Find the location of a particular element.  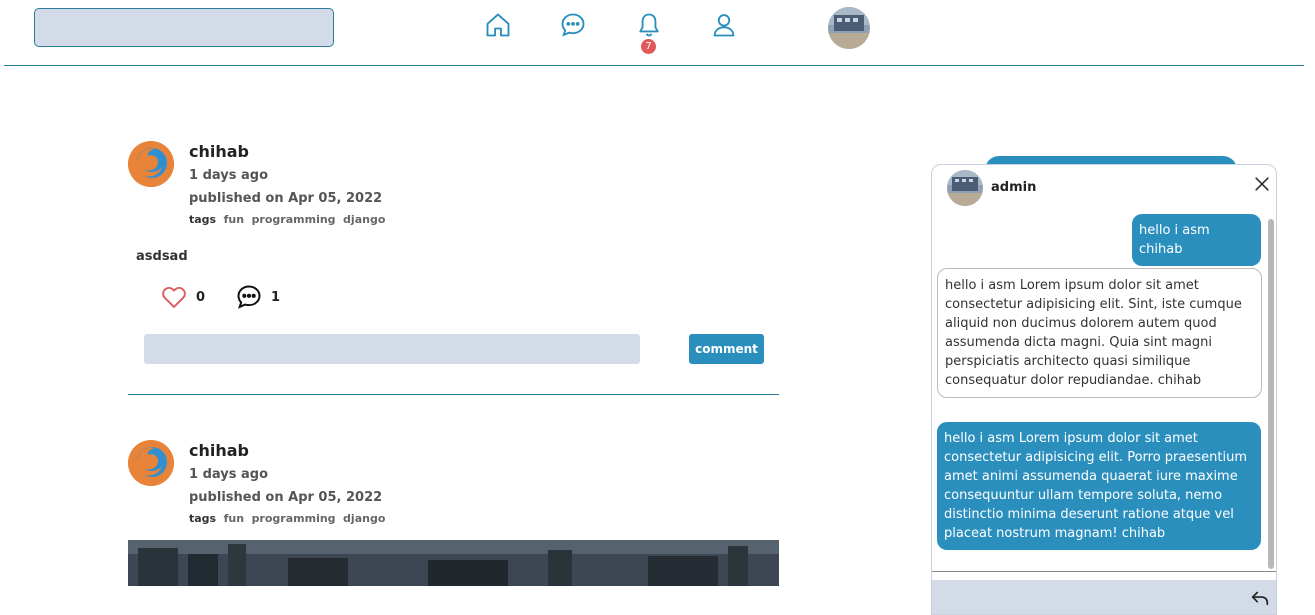

comments-button: 1 is located at coordinates (257, 297).